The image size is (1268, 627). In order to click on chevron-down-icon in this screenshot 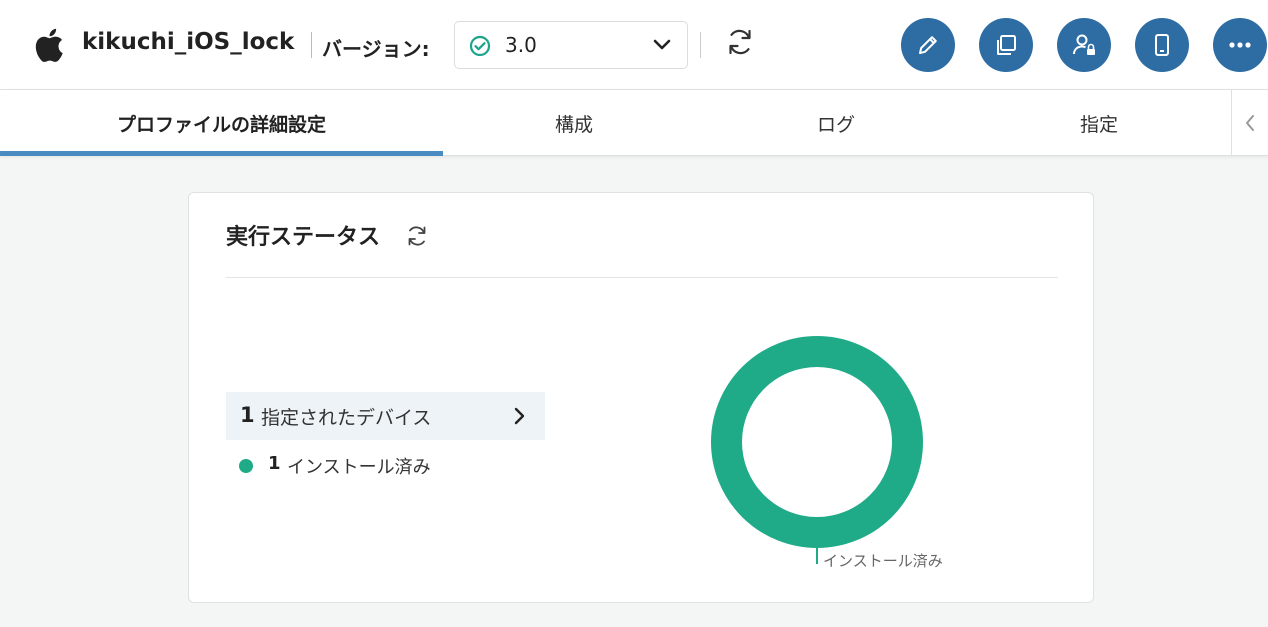, I will do `click(662, 44)`.